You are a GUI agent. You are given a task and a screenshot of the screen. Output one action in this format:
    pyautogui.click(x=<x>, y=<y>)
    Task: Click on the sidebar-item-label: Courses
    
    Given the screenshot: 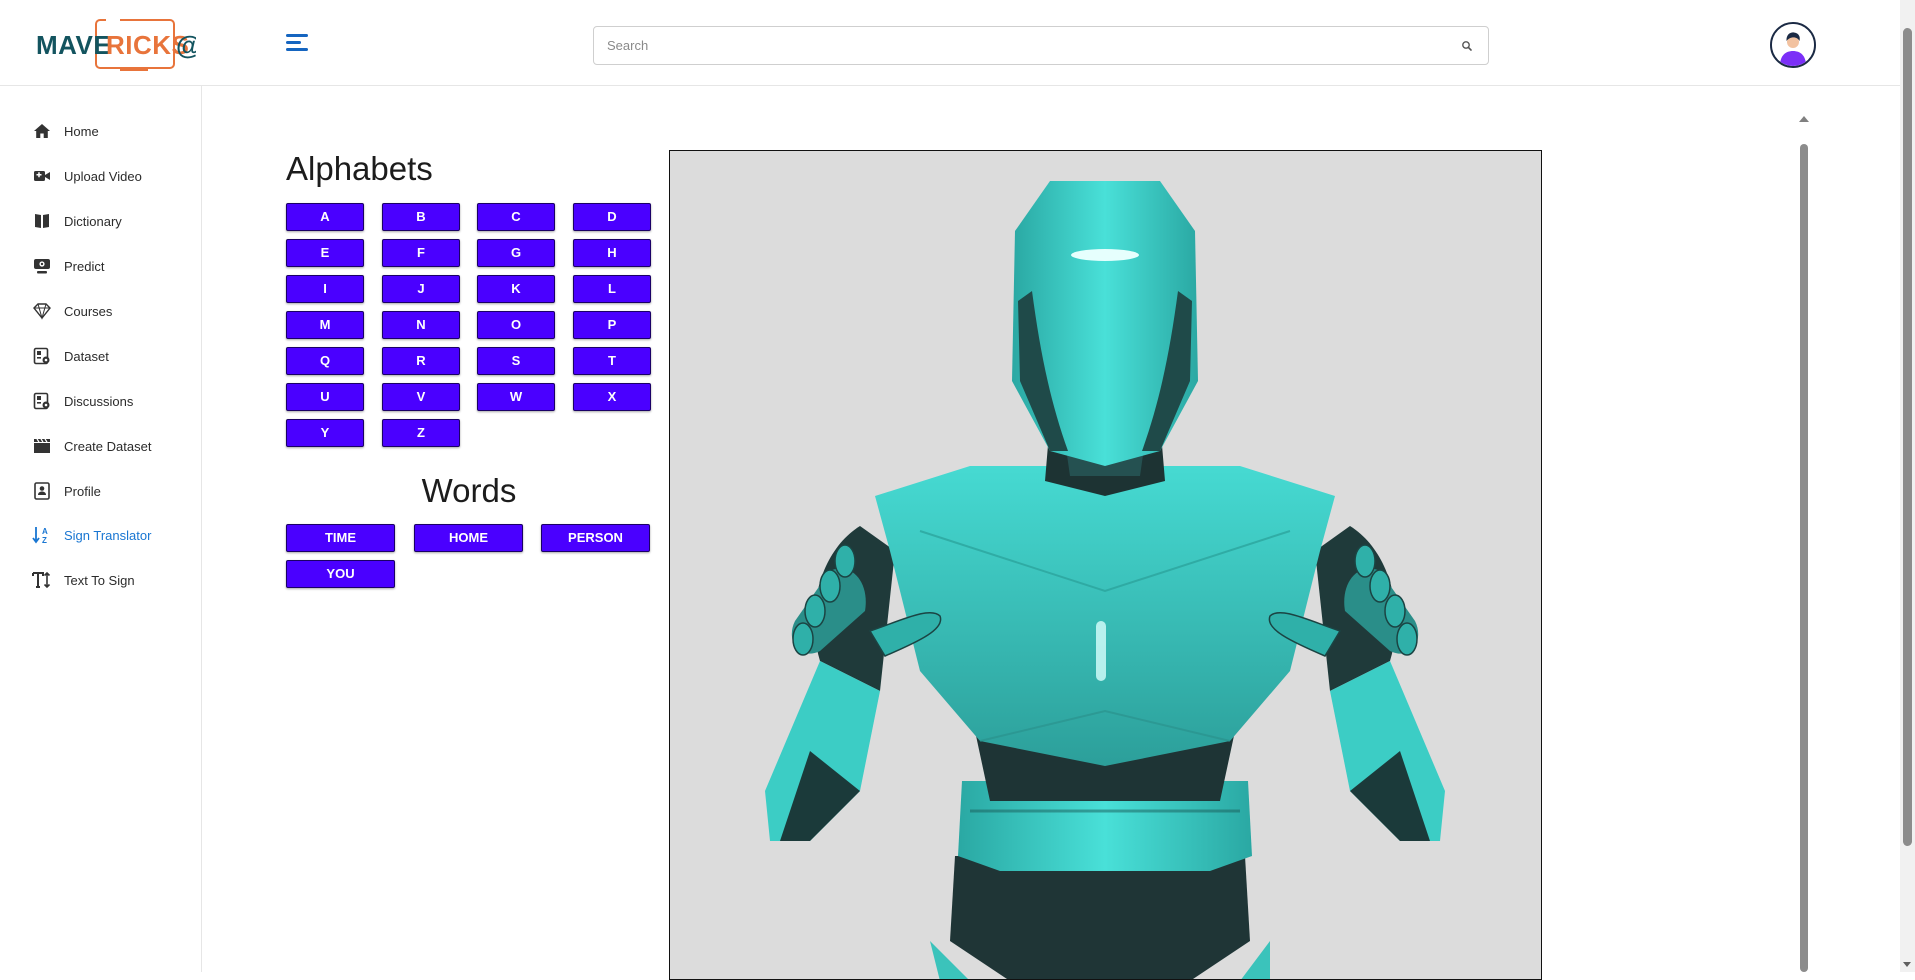 What is the action you would take?
    pyautogui.click(x=88, y=311)
    